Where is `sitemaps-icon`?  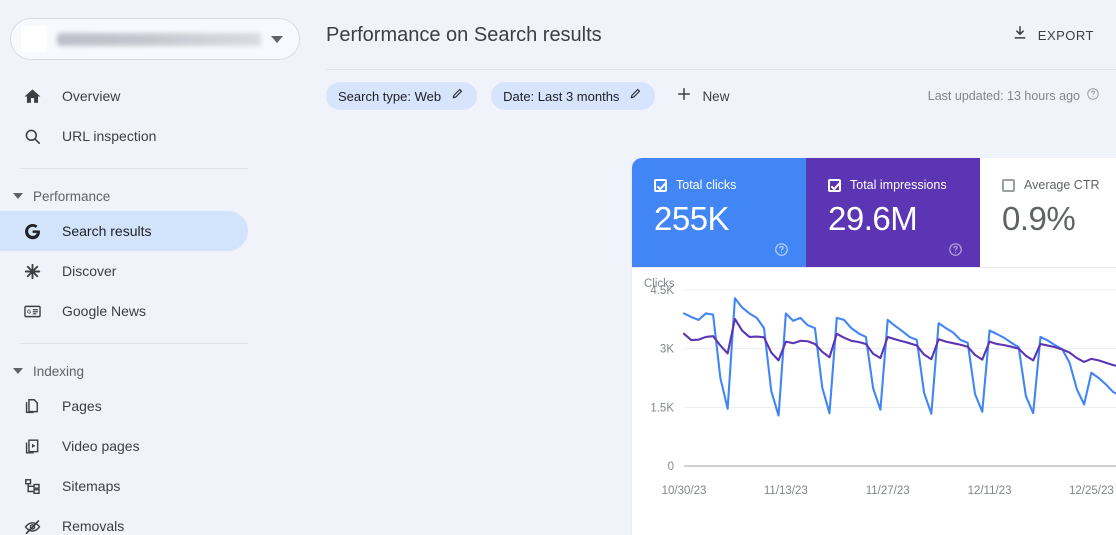 sitemaps-icon is located at coordinates (32, 486).